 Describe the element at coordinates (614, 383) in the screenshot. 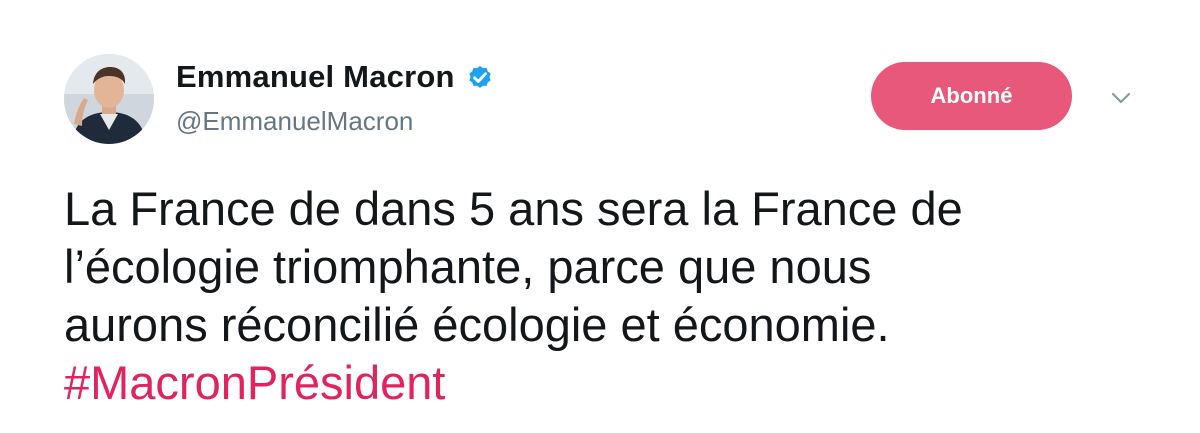

I see `hashtag-link: #MacronPrésident` at that location.